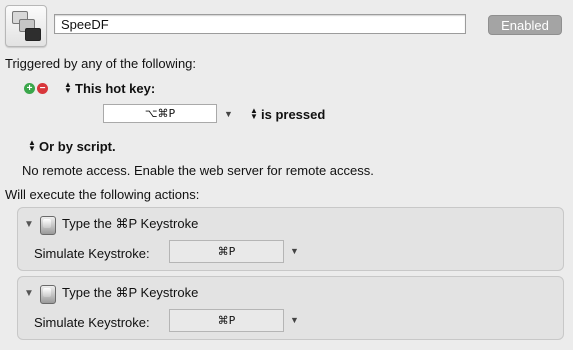 The image size is (573, 350). Describe the element at coordinates (260, 24) in the screenshot. I see `macro-name-field: SpeeDF` at that location.